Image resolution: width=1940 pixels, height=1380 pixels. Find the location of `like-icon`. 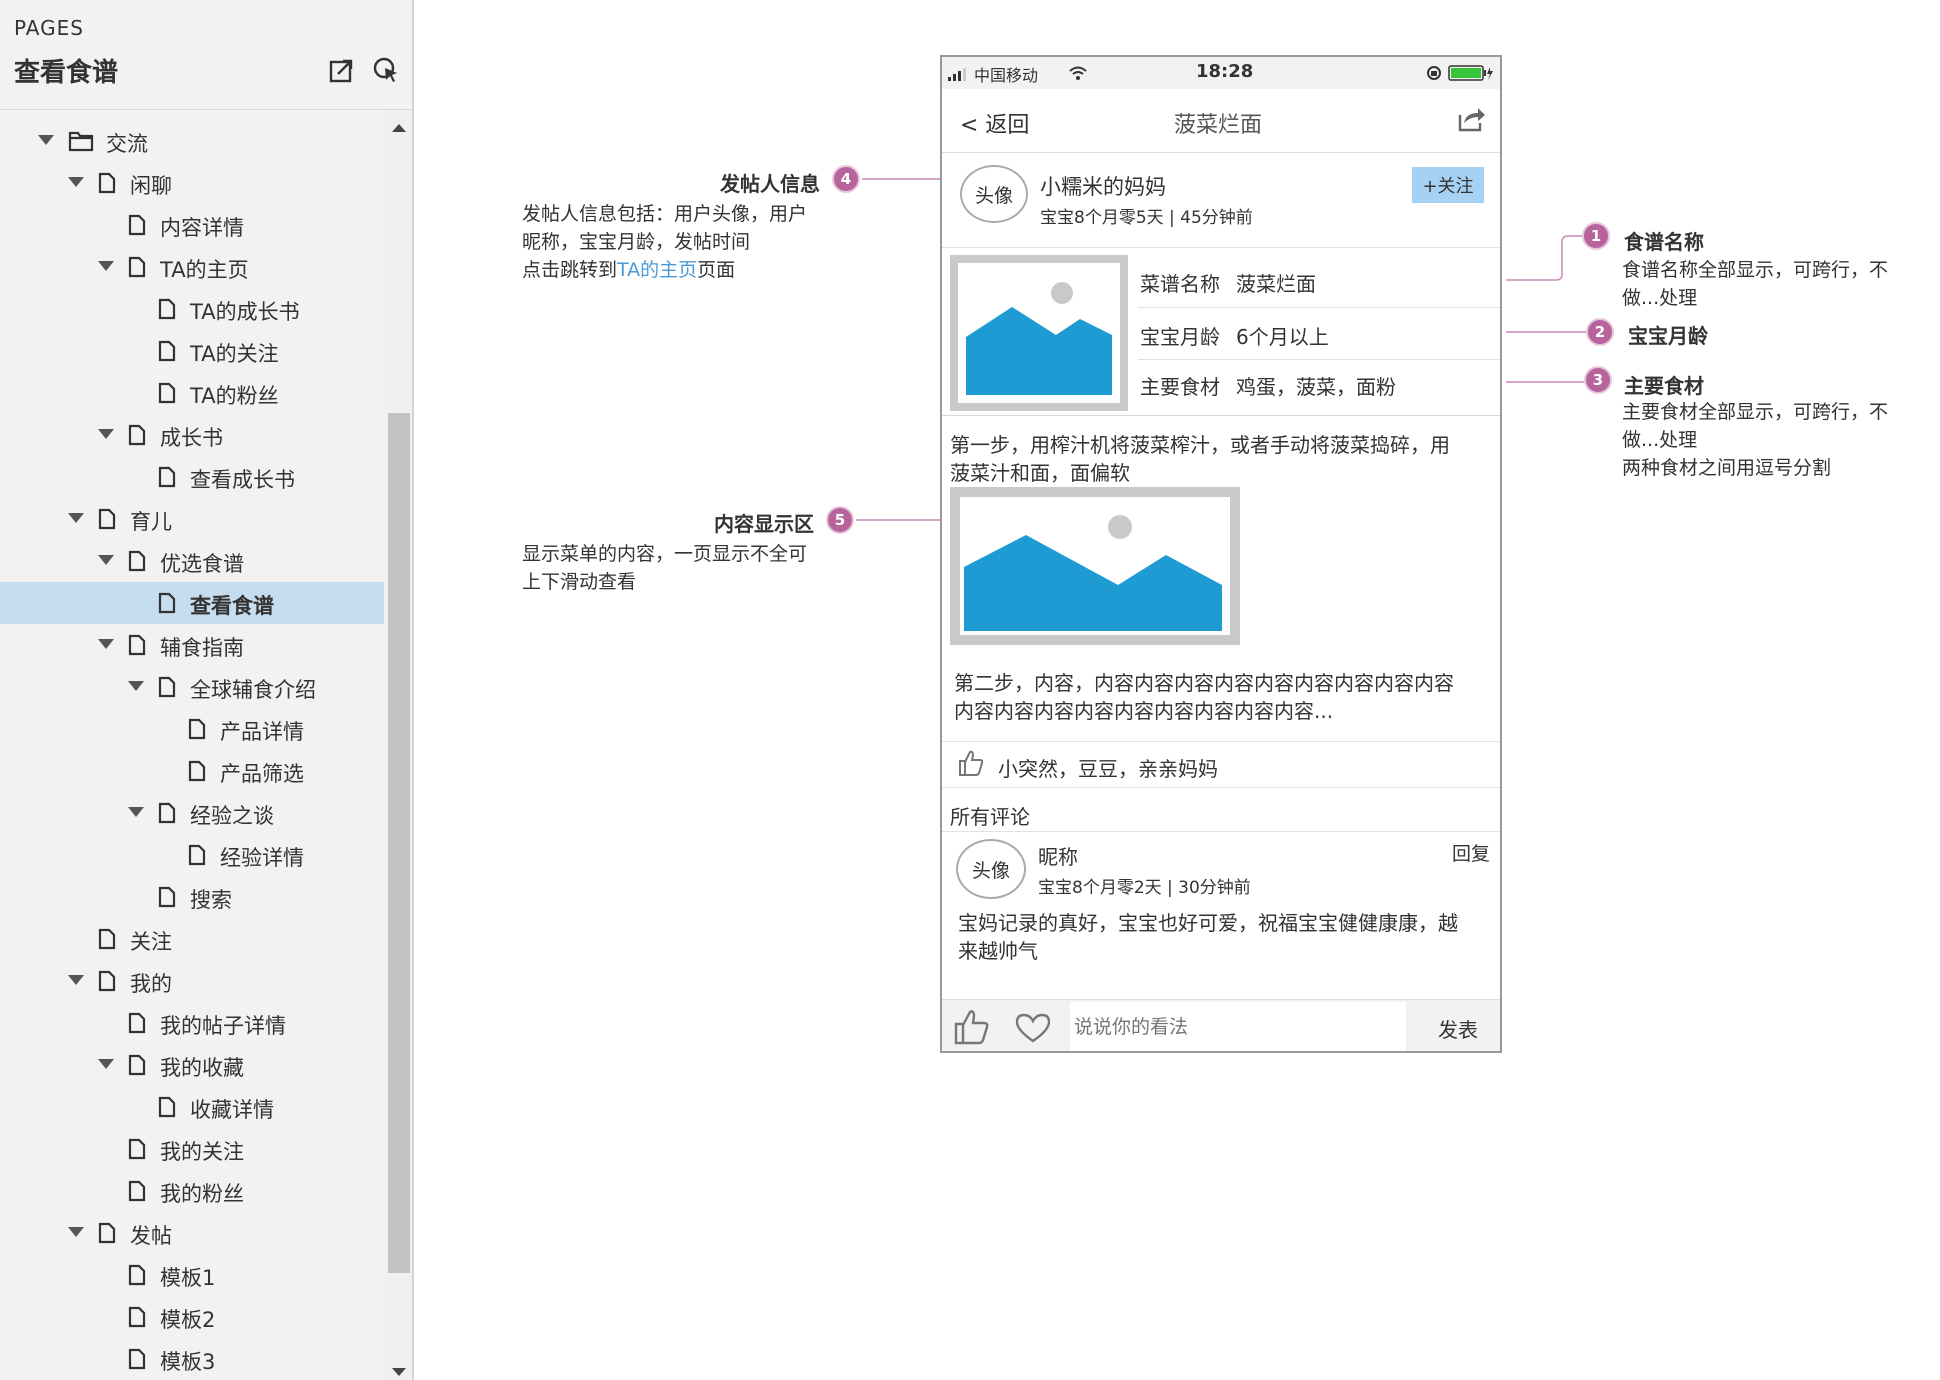

like-icon is located at coordinates (972, 1027).